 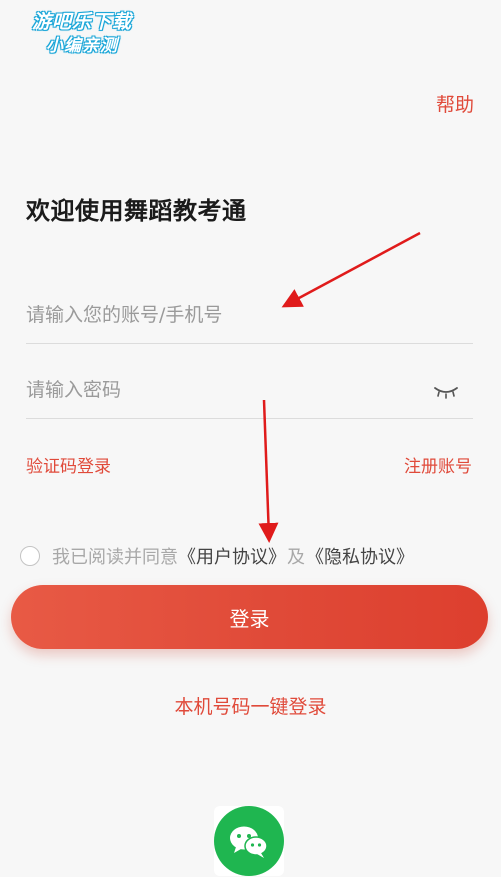 I want to click on agreement-radio, so click(x=30, y=556).